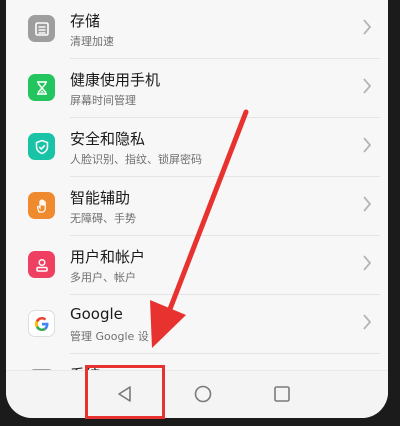 Image resolution: width=400 pixels, height=426 pixels. Describe the element at coordinates (103, 100) in the screenshot. I see `settings-item-subtitle: 屏幕时间管理` at that location.